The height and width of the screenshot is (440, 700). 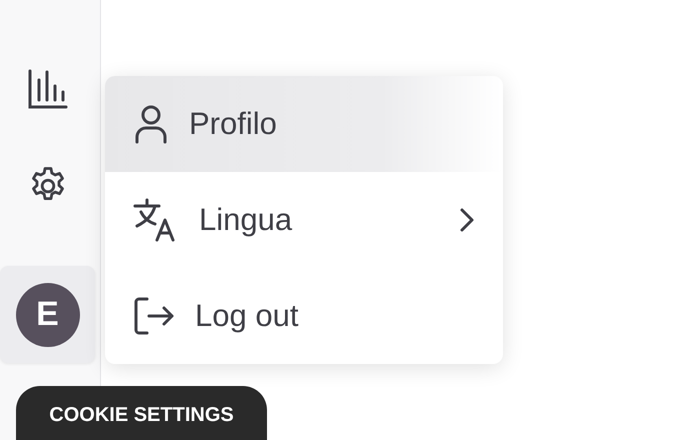 I want to click on sidebar-button: E, so click(x=47, y=314).